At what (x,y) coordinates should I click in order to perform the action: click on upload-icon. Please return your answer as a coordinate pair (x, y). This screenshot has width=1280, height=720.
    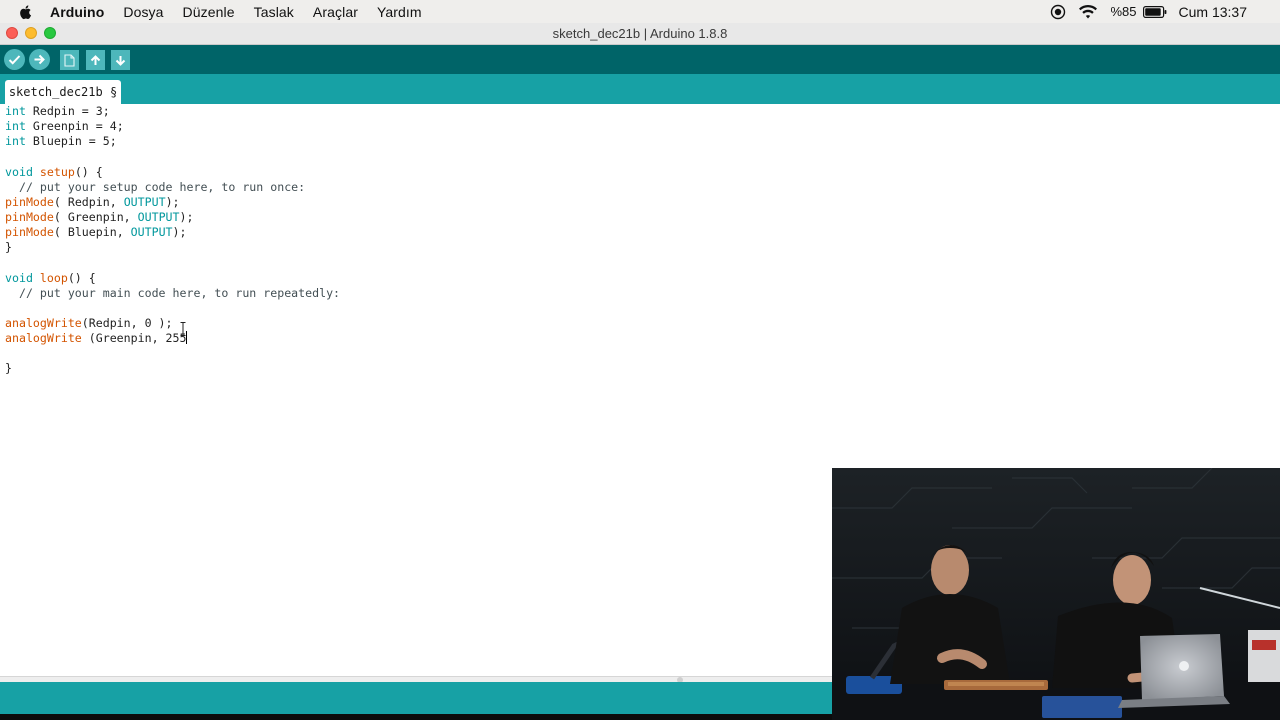
    Looking at the image, I should click on (39, 59).